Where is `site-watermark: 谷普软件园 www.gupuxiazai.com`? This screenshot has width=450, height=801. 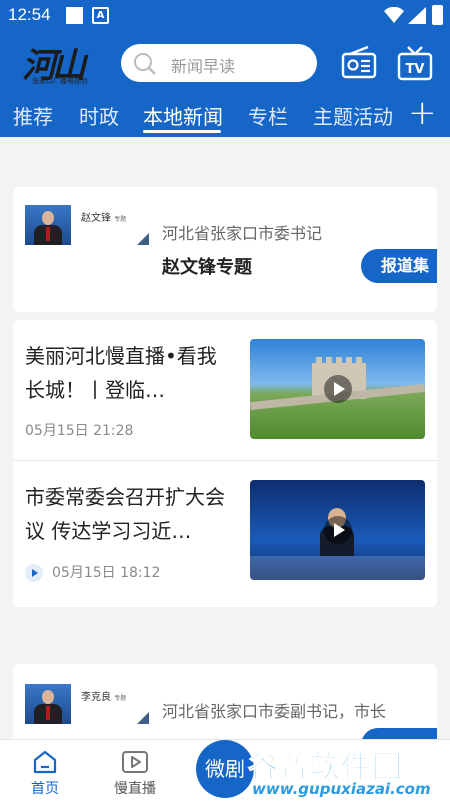
site-watermark: 谷普软件园 www.gupuxiazai.com is located at coordinates (348, 771).